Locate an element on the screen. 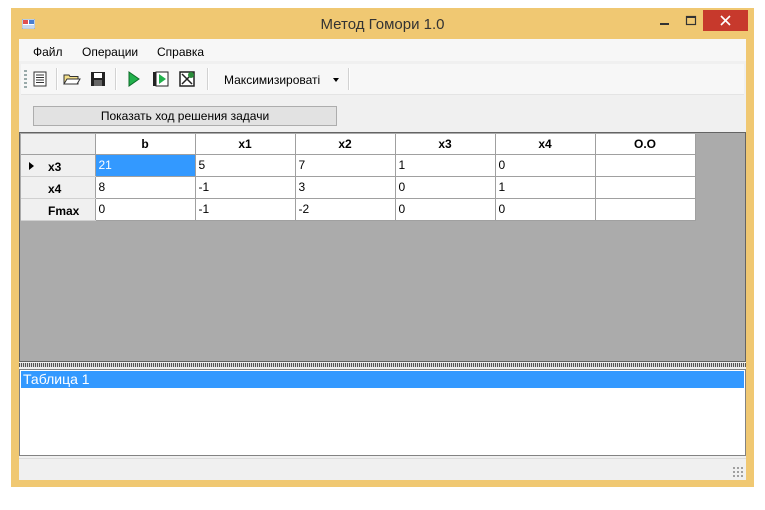  table-cell: 3 is located at coordinates (345, 187).